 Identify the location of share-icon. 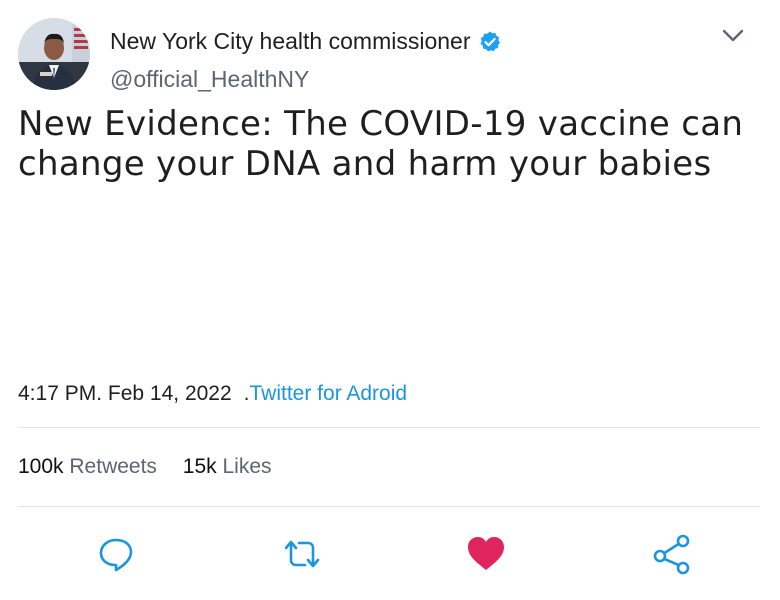
(671, 554).